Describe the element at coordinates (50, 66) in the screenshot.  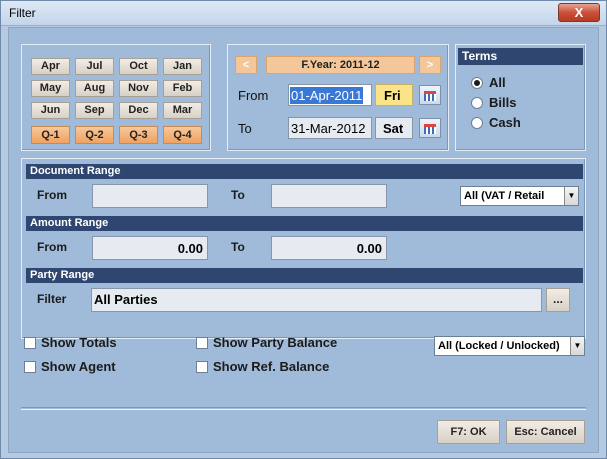
I see `month-apr-button: Apr` at that location.